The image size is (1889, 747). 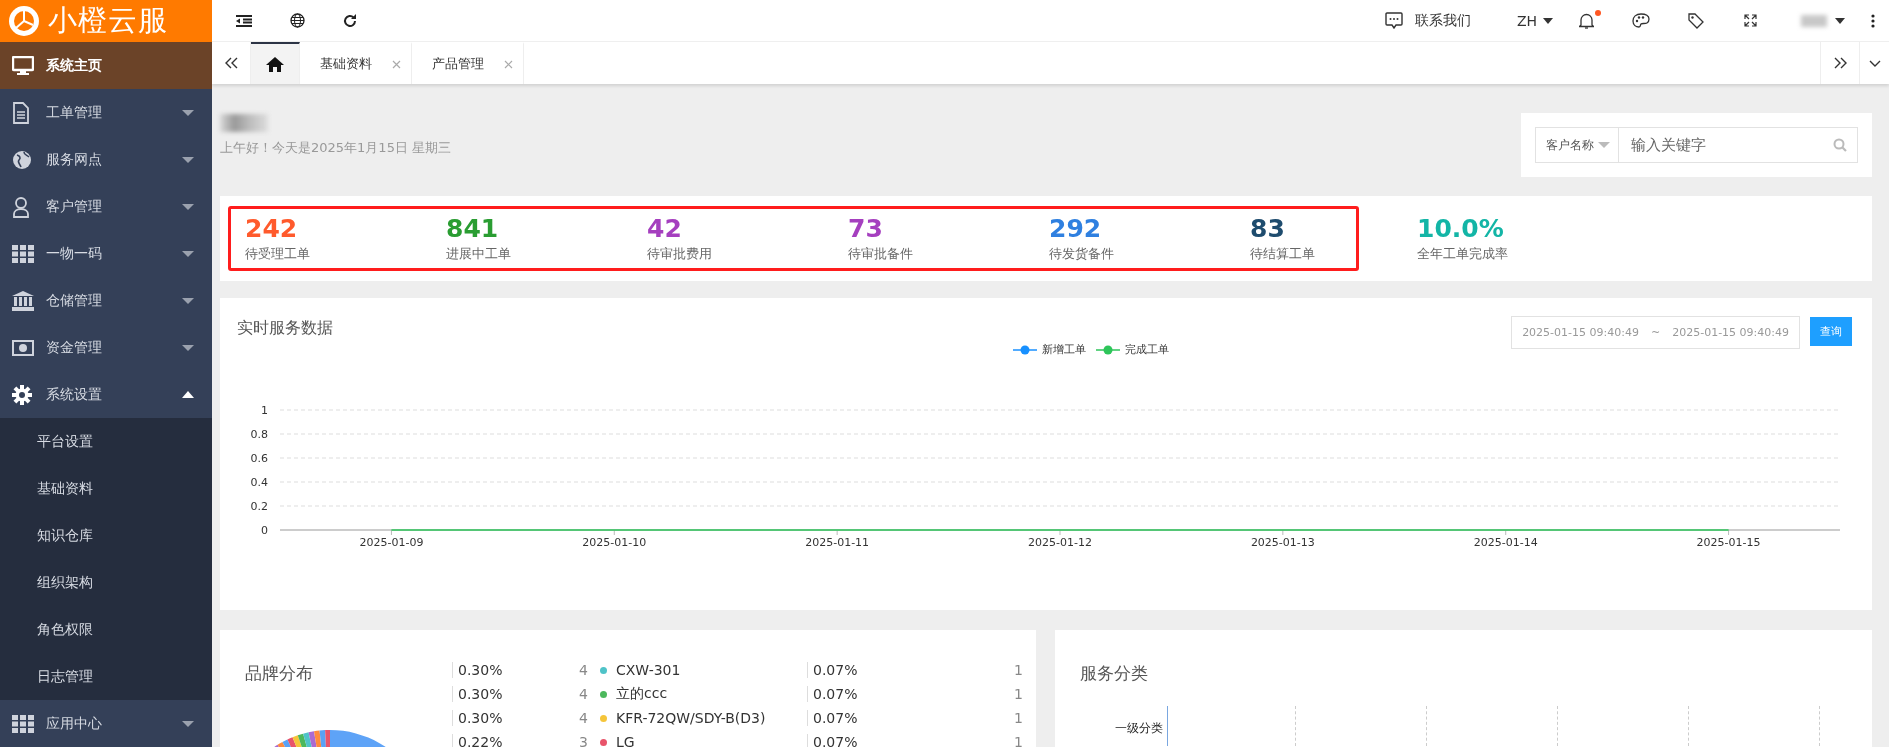 What do you see at coordinates (106, 723) in the screenshot?
I see `sidebar-item: 应用中心` at bounding box center [106, 723].